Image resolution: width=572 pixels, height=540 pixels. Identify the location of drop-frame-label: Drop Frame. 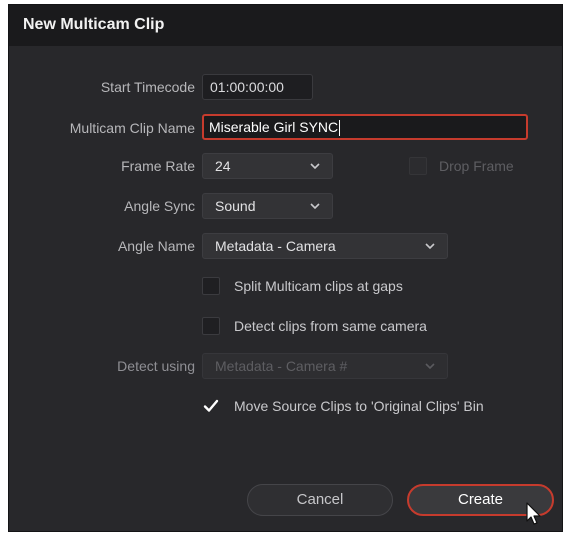
(476, 166).